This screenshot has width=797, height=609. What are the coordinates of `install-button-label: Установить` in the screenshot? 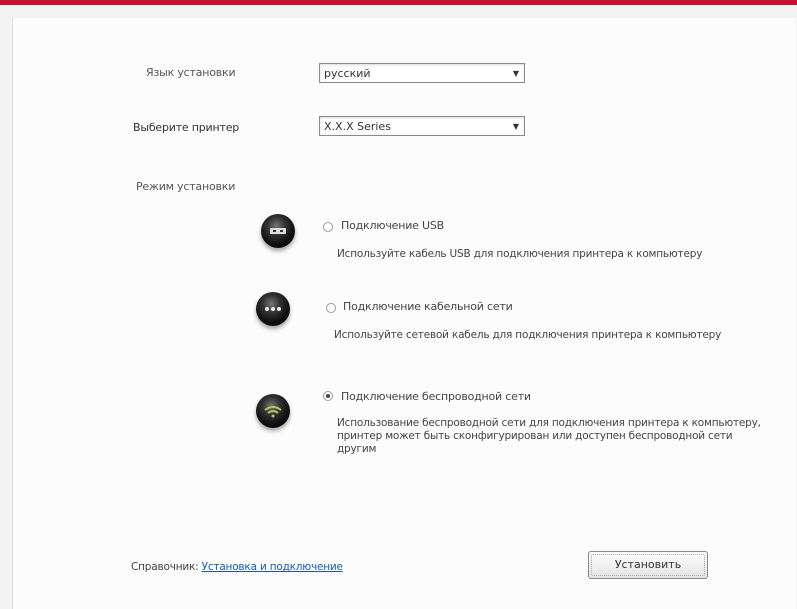 It's located at (648, 564).